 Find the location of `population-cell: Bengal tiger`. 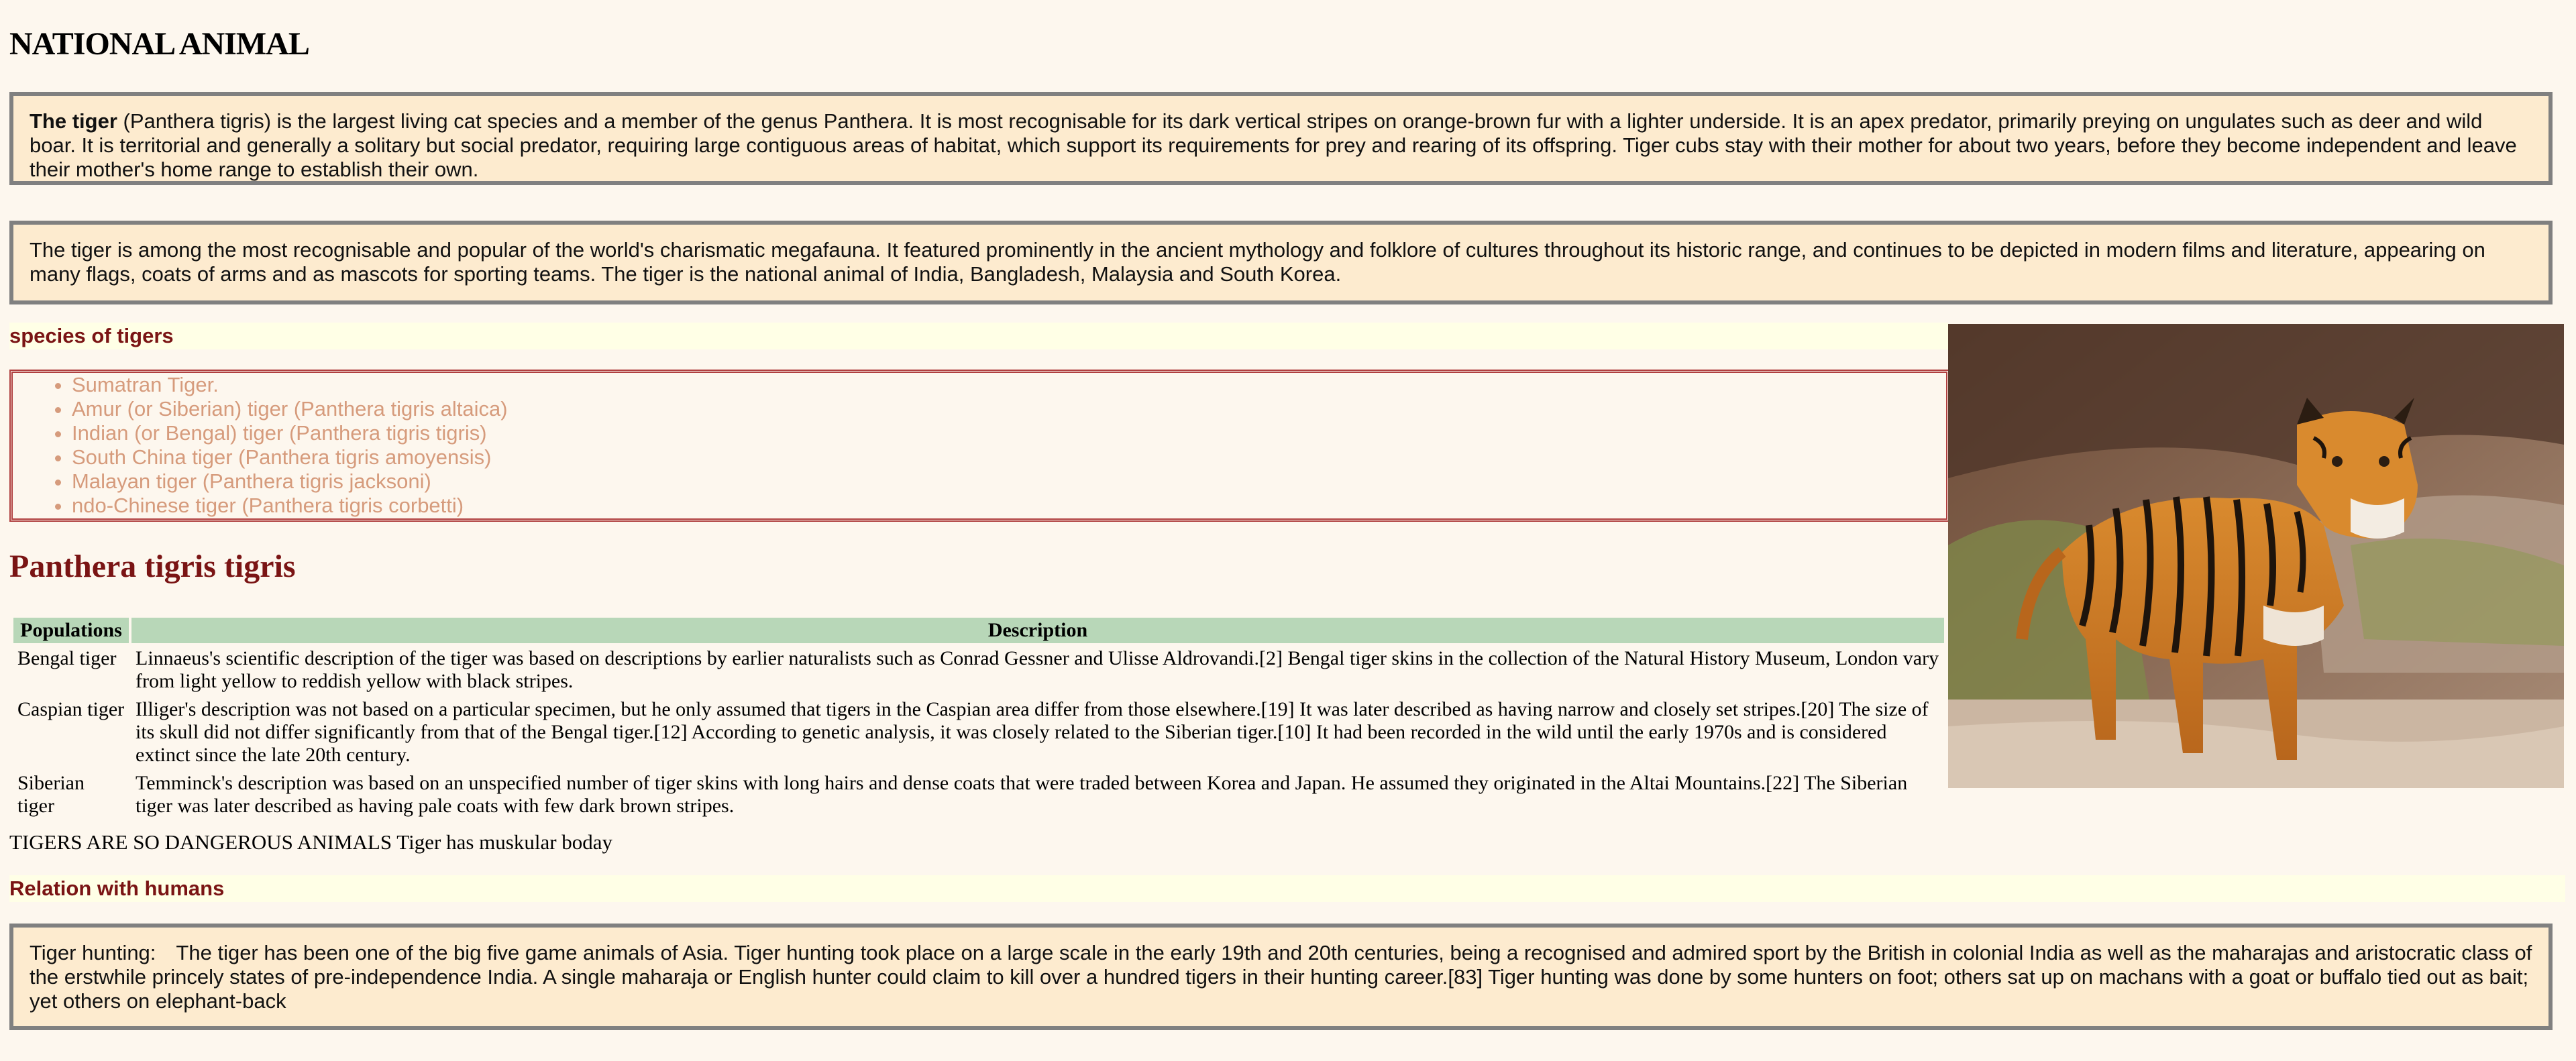

population-cell: Bengal tiger is located at coordinates (67, 658).